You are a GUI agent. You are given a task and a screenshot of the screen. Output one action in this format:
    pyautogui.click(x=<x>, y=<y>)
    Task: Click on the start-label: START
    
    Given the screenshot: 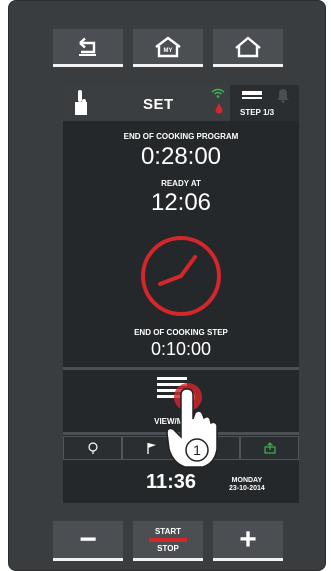 What is the action you would take?
    pyautogui.click(x=168, y=531)
    